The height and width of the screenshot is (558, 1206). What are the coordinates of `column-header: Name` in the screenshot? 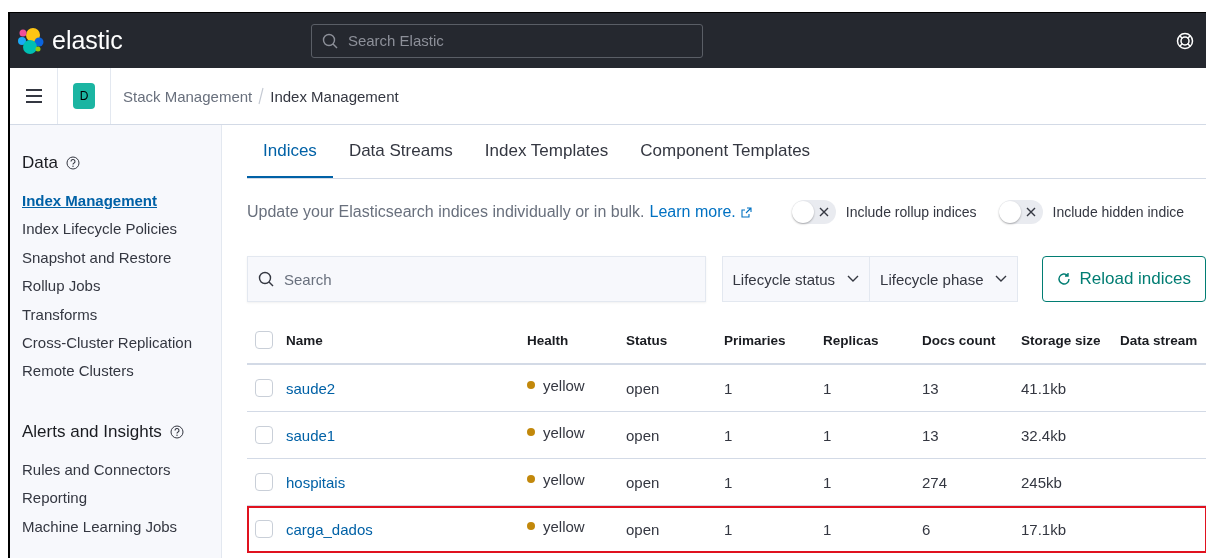 It's located at (406, 340).